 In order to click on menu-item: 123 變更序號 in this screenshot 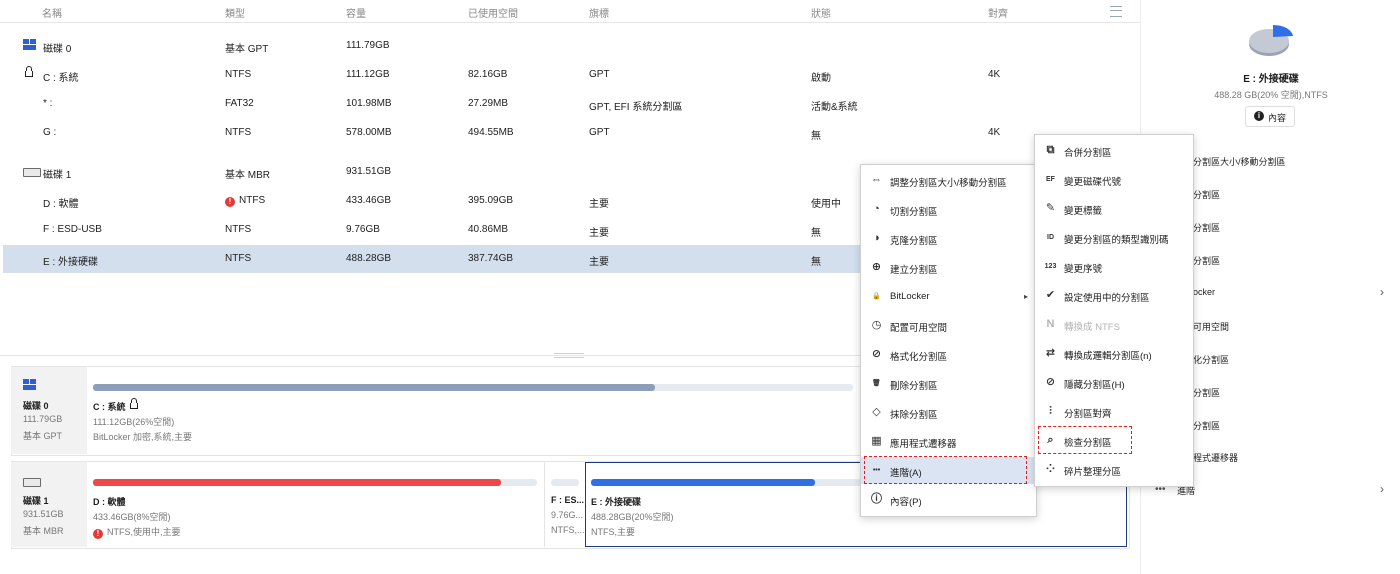, I will do `click(1114, 266)`.